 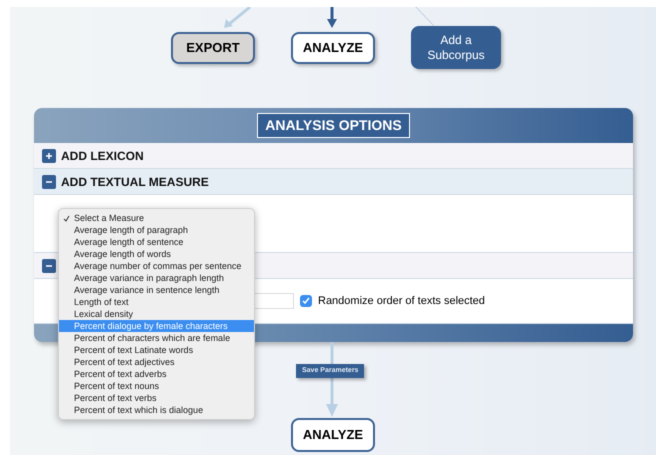 I want to click on menu-option: Percent of text Latinate words, so click(x=156, y=350).